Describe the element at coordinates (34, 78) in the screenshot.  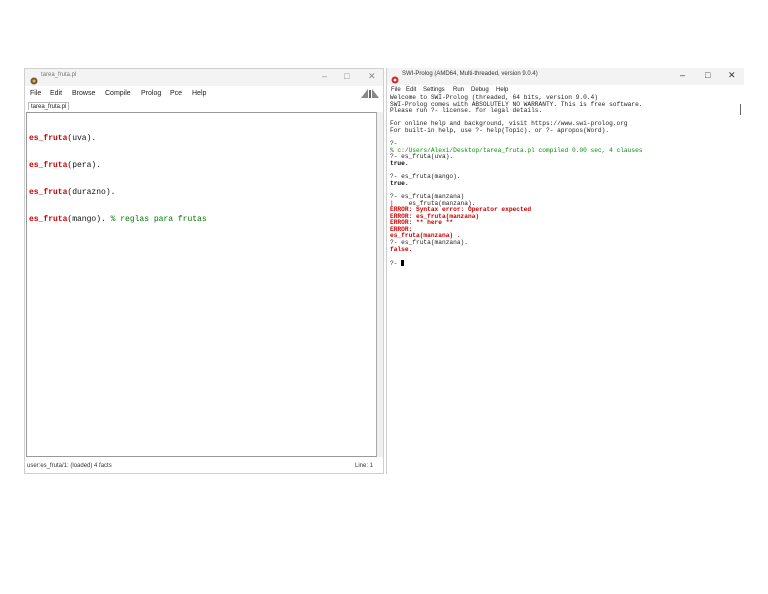
I see `swipl-editor-icon` at that location.